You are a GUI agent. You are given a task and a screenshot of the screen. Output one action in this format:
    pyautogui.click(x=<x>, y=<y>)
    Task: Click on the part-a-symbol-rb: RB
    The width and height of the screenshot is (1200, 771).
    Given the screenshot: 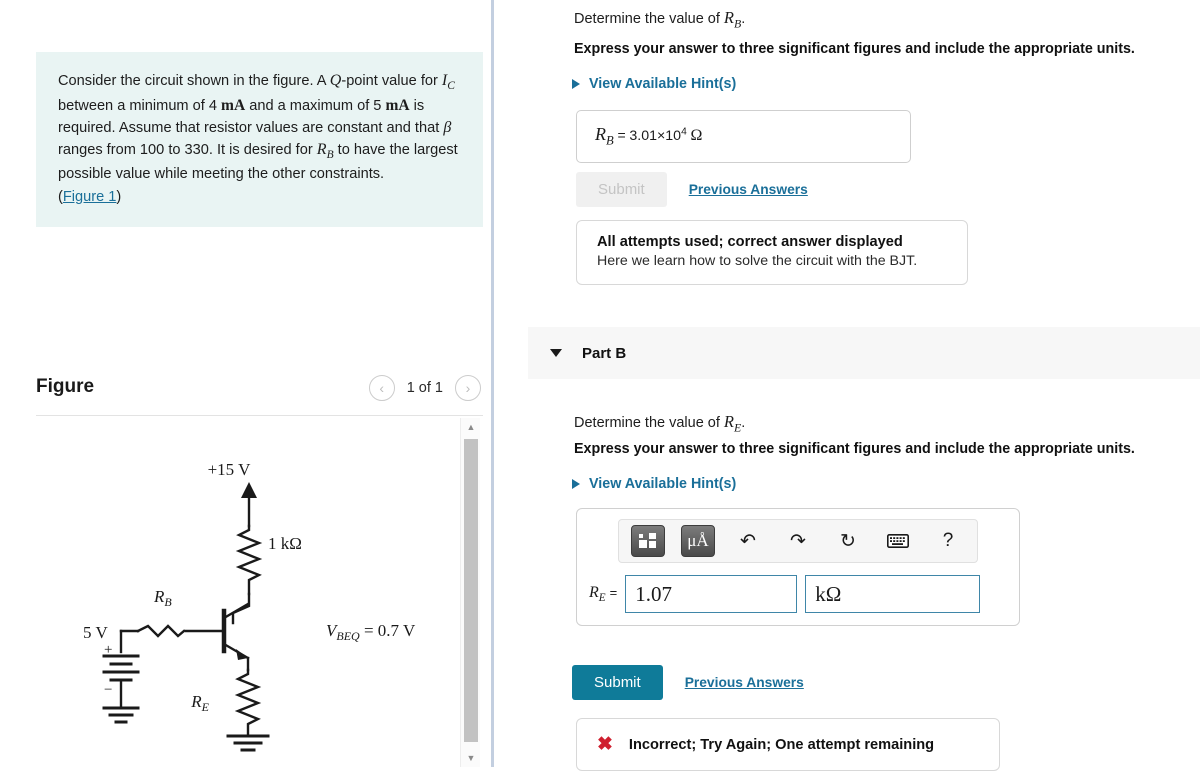 What is the action you would take?
    pyautogui.click(x=732, y=19)
    